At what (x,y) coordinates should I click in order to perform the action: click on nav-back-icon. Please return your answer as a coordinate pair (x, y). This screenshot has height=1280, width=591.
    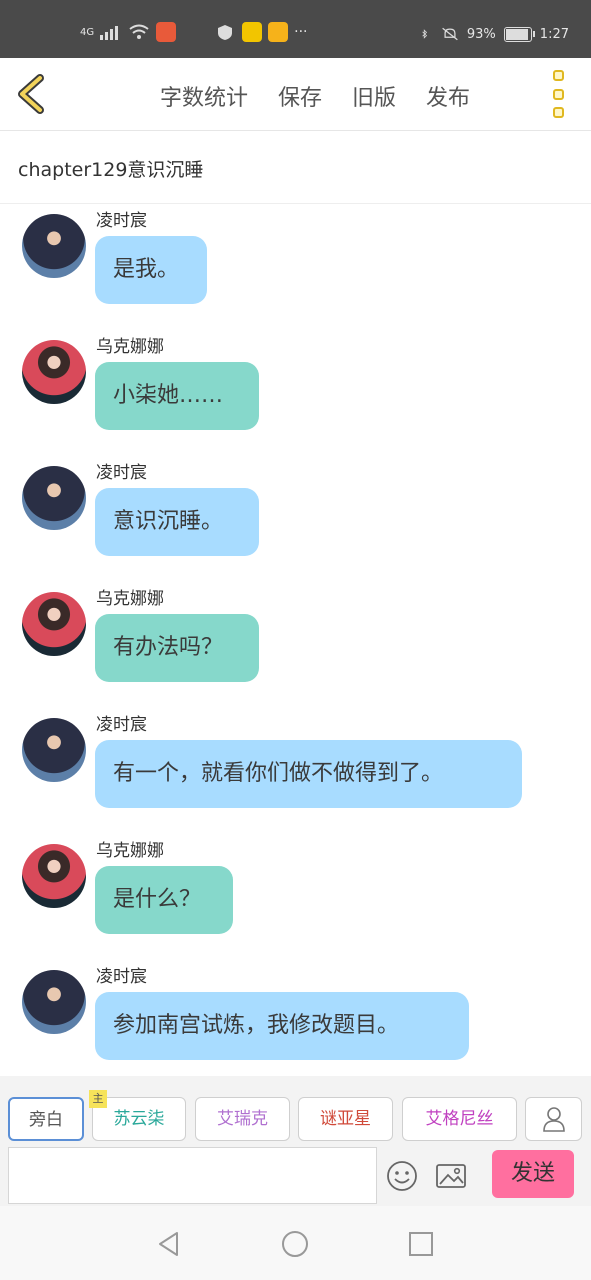
    Looking at the image, I should click on (169, 1244).